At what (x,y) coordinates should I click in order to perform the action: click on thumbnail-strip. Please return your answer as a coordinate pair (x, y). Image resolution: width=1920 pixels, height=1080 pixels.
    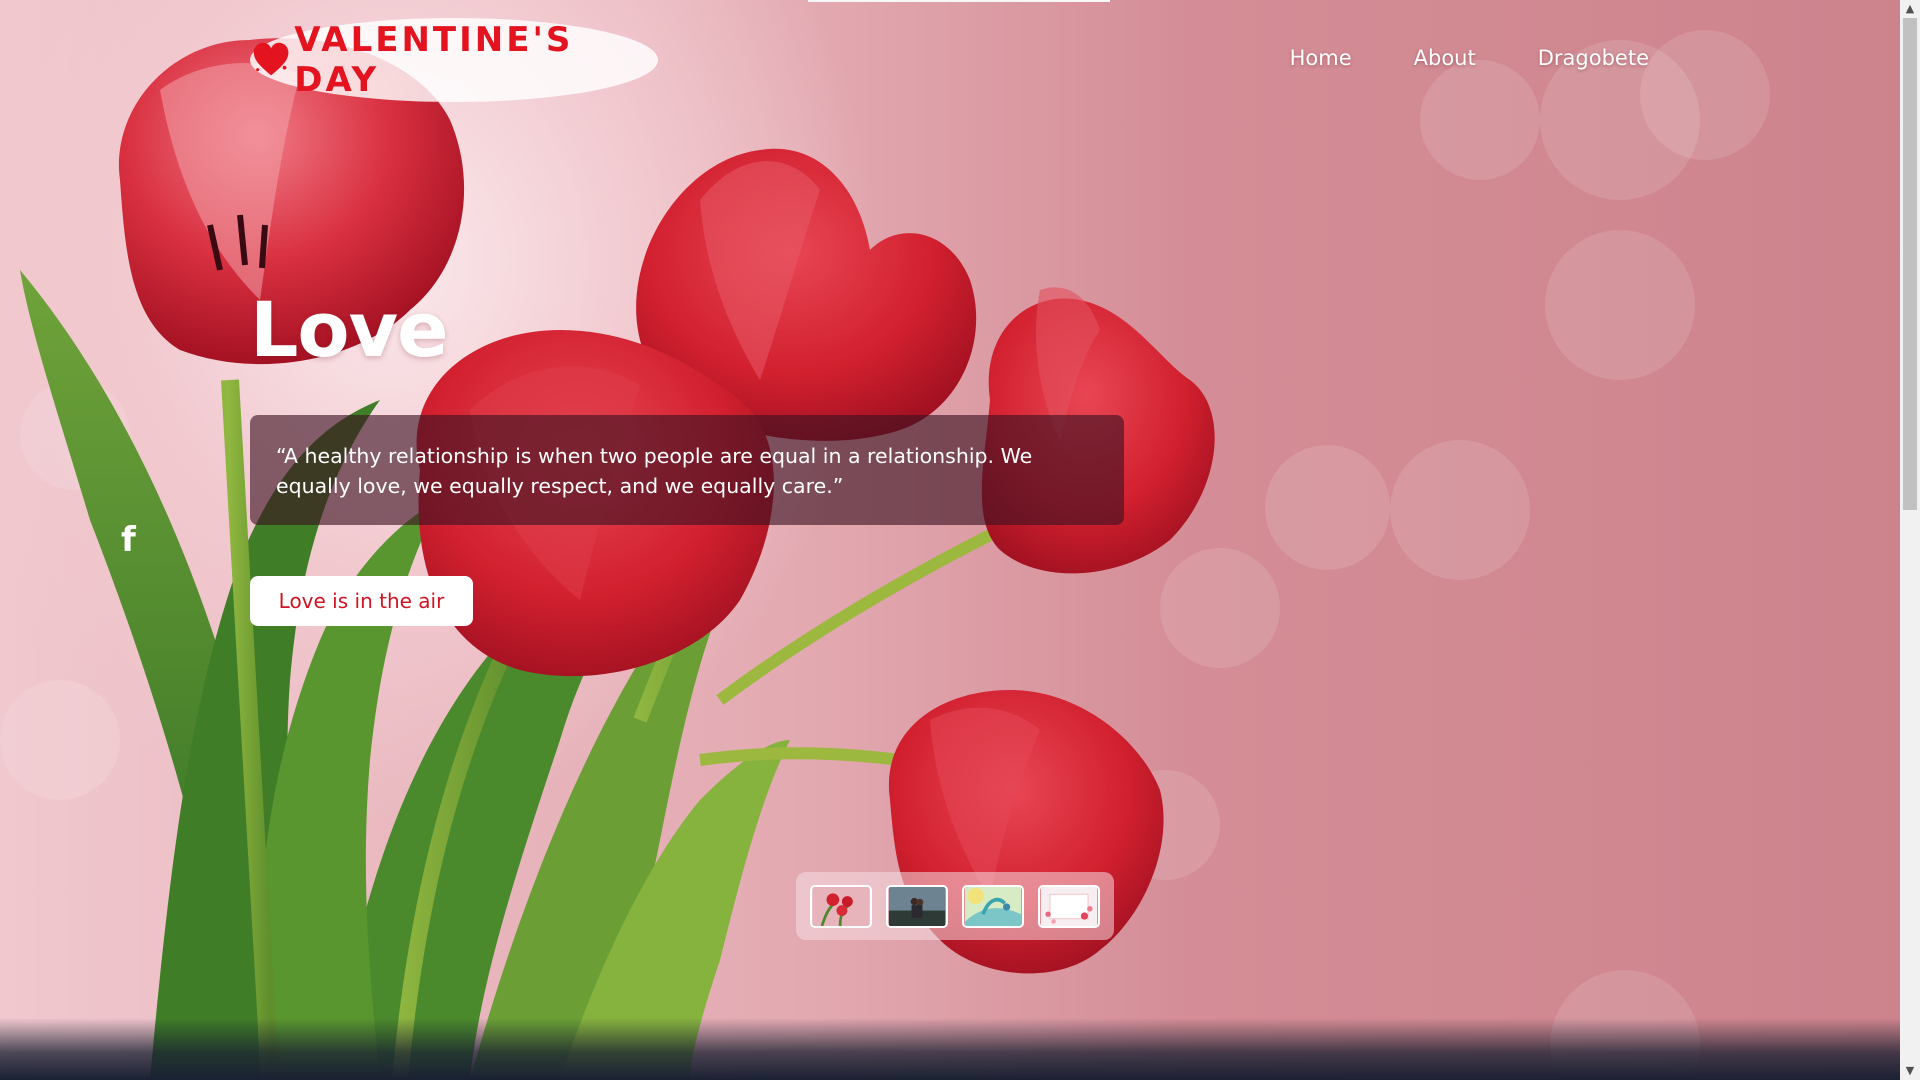
    Looking at the image, I should click on (955, 906).